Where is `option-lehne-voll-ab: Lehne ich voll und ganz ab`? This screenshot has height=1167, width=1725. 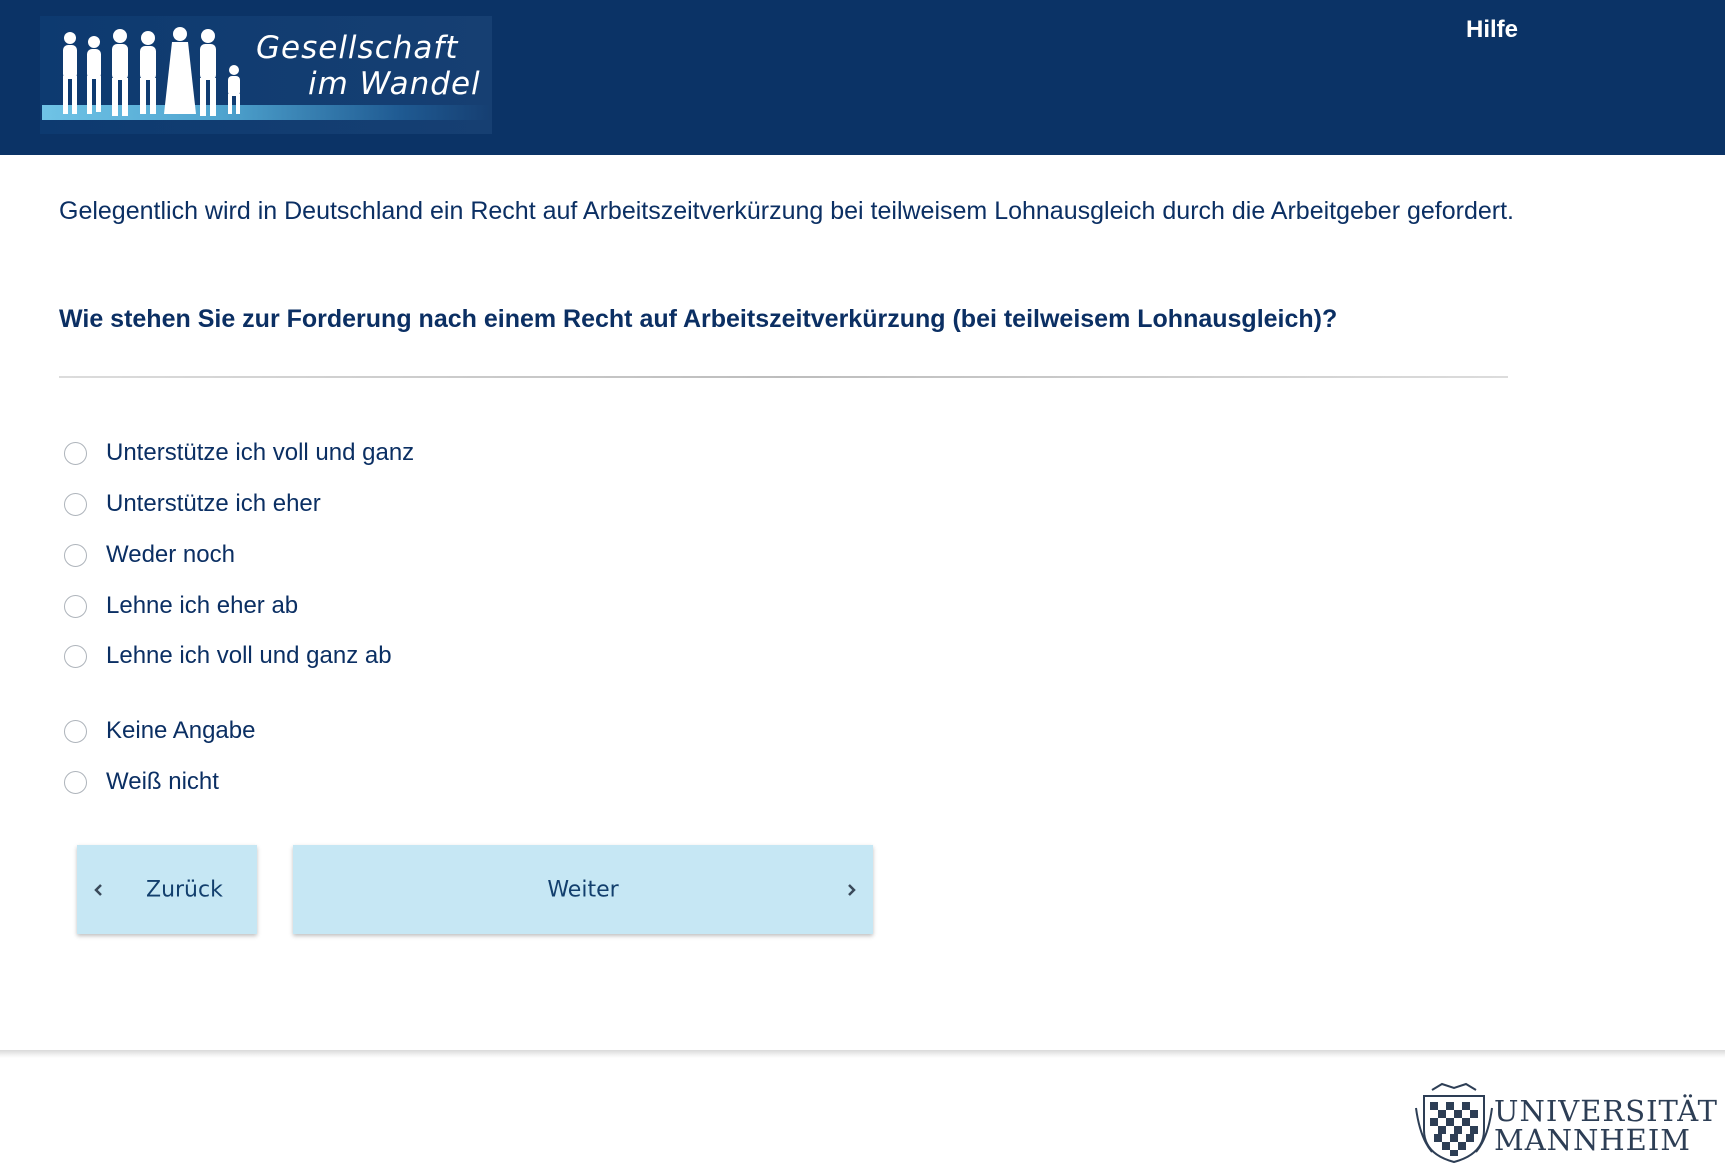
option-lehne-voll-ab: Lehne ich voll und ganz ab is located at coordinates (228, 656).